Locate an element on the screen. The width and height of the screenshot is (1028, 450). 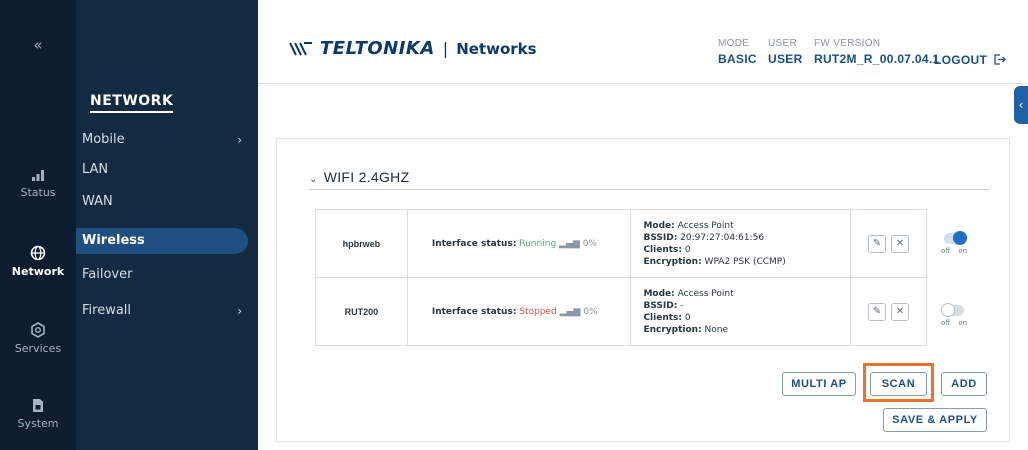
enable-toggle-rut200: off on is located at coordinates (954, 315).